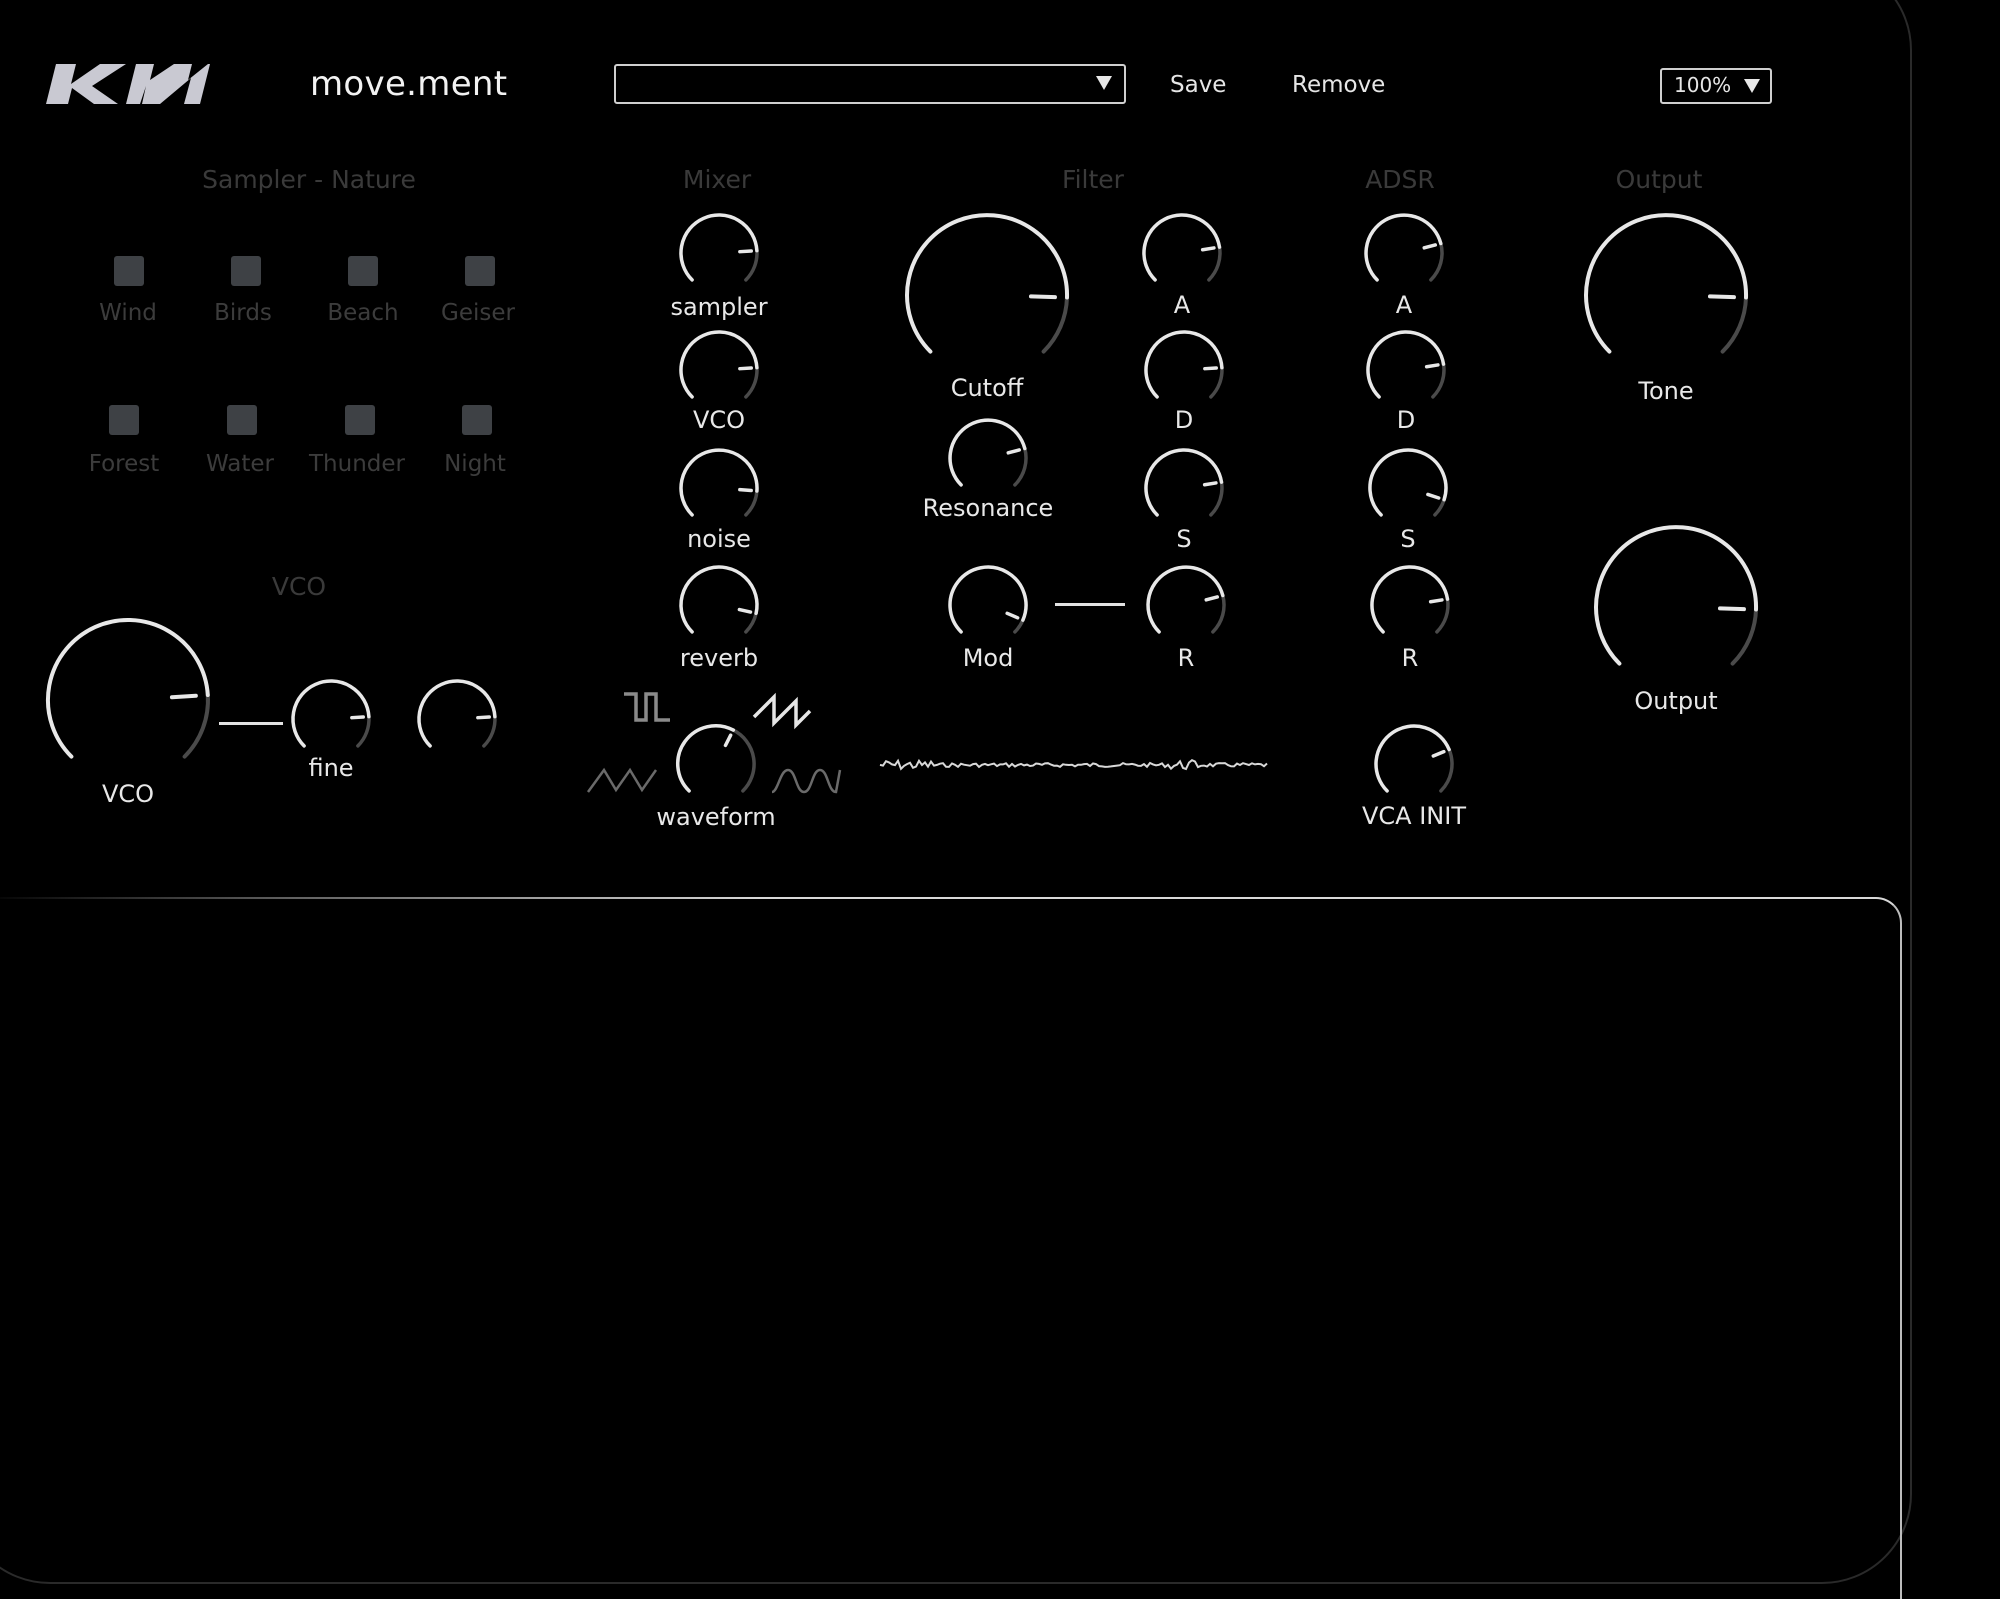 Image resolution: width=2000 pixels, height=1599 pixels. I want to click on knob-mix-reverb, so click(719, 605).